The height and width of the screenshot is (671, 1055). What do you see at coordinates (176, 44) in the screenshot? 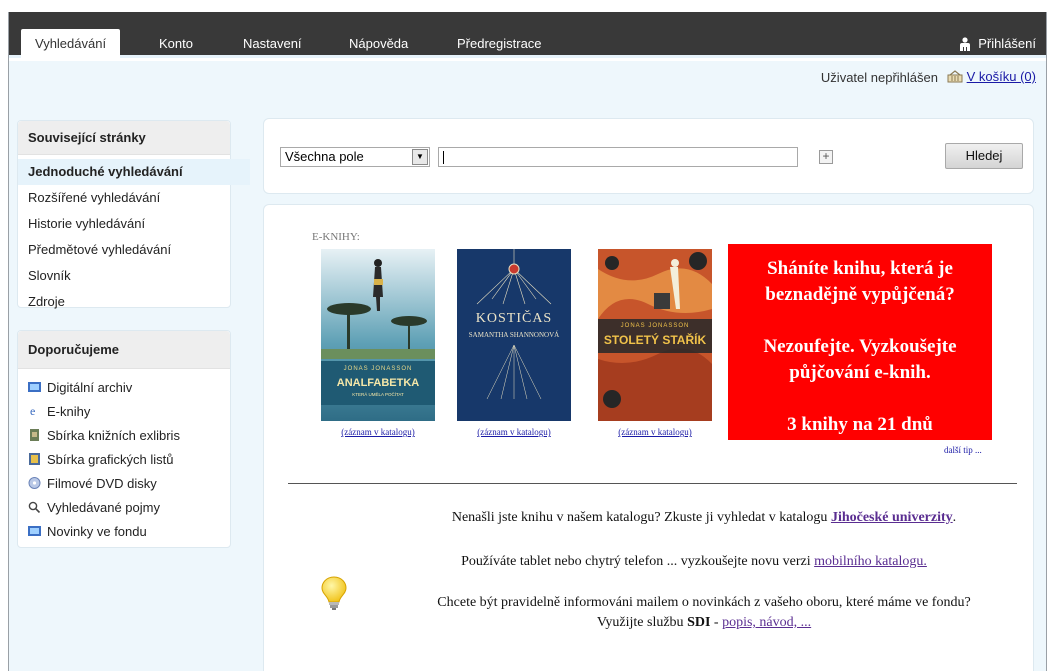
I see `tab-account: Konto` at bounding box center [176, 44].